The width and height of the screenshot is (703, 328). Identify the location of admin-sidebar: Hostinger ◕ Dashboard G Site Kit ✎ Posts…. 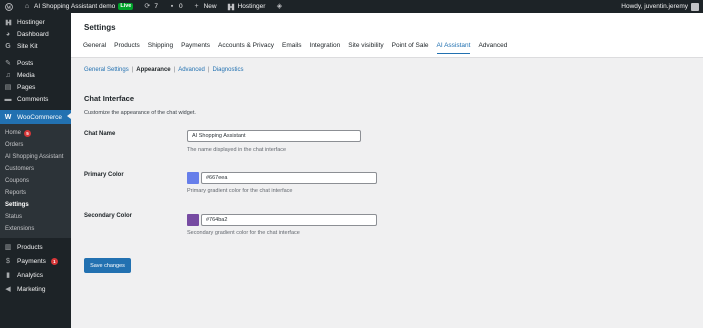
(35, 170).